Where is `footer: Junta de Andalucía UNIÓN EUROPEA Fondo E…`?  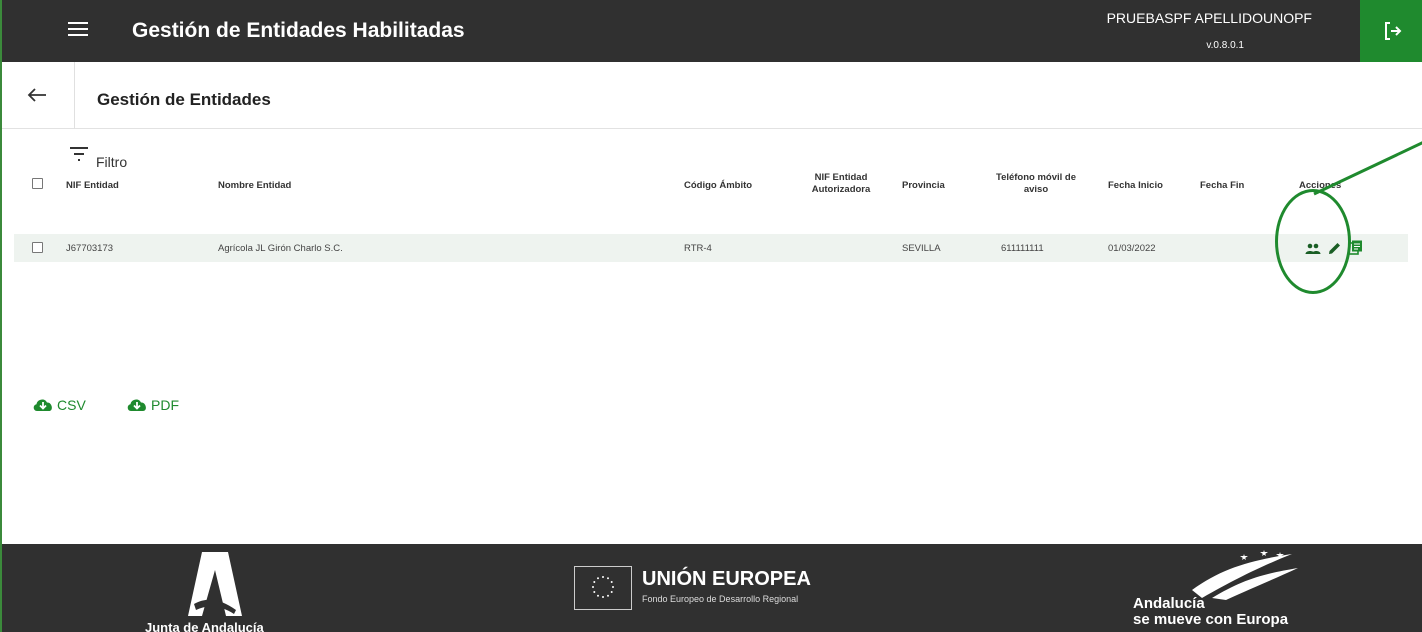
footer: Junta de Andalucía UNIÓN EUROPEA Fondo E… is located at coordinates (712, 588).